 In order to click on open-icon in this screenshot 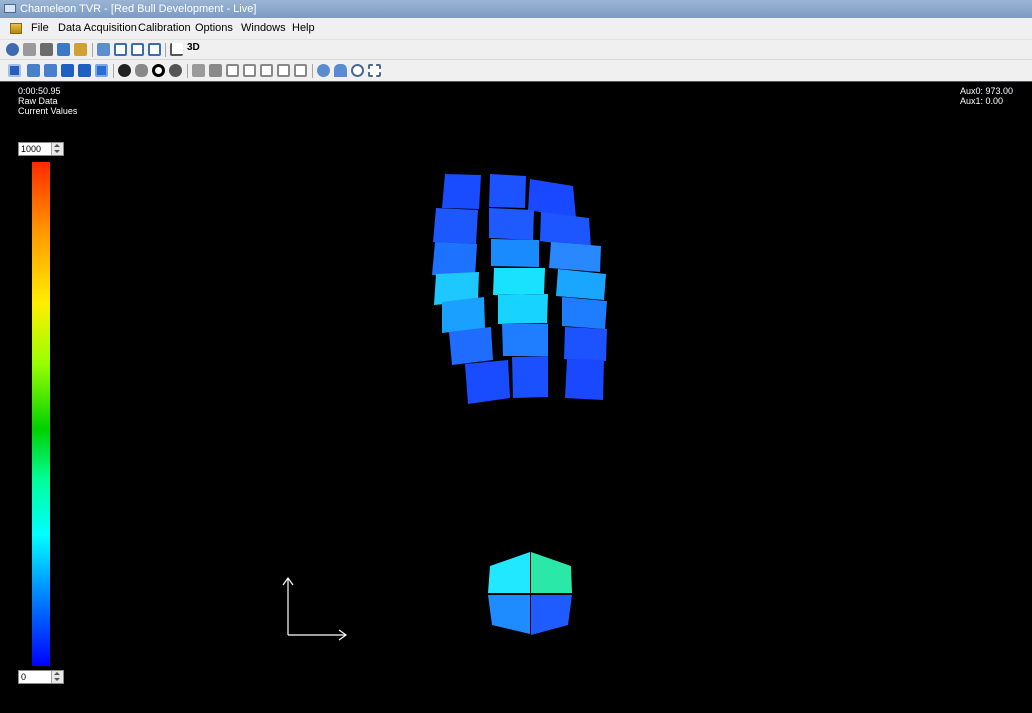, I will do `click(12, 49)`.